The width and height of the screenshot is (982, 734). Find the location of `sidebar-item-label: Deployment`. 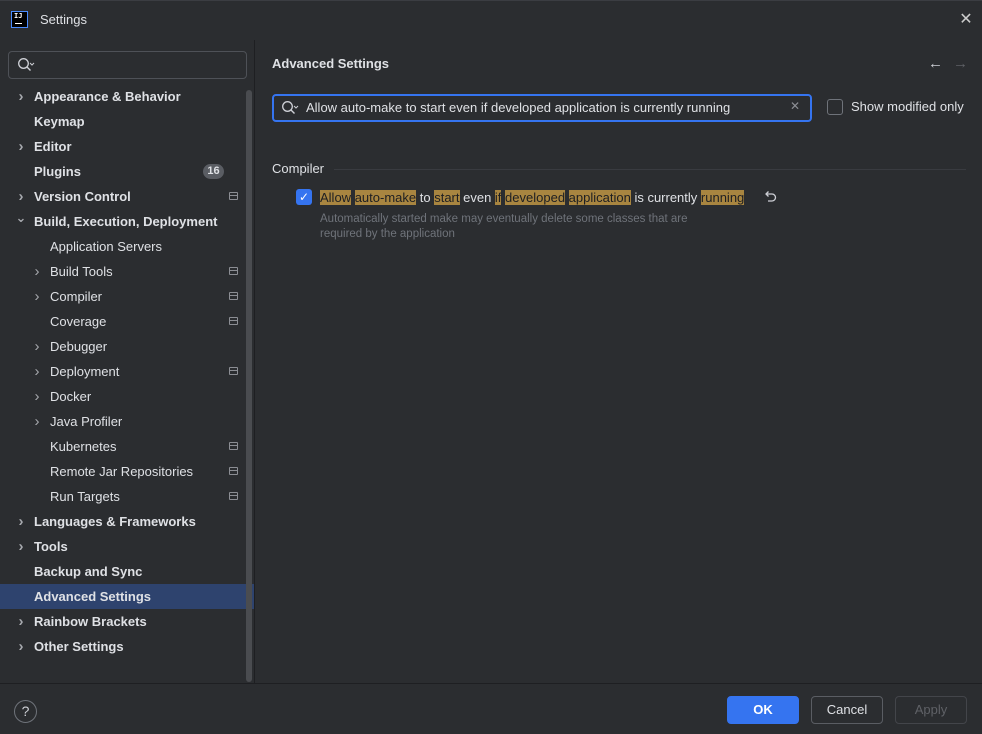

sidebar-item-label: Deployment is located at coordinates (85, 371).